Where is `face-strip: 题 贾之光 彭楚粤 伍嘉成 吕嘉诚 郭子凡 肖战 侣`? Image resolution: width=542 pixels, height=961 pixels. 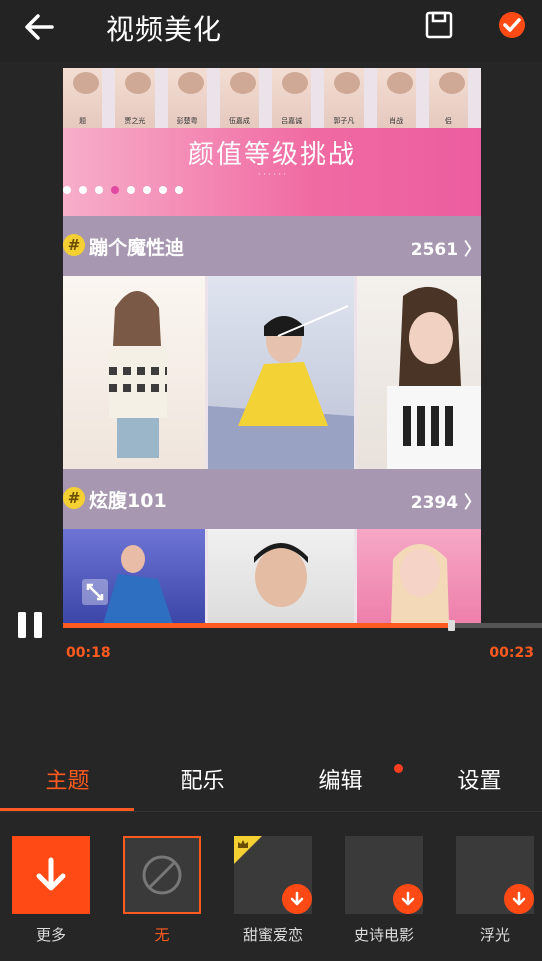 face-strip: 题 贾之光 彭楚粤 伍嘉成 吕嘉诚 郭子凡 肖战 侣 is located at coordinates (272, 98).